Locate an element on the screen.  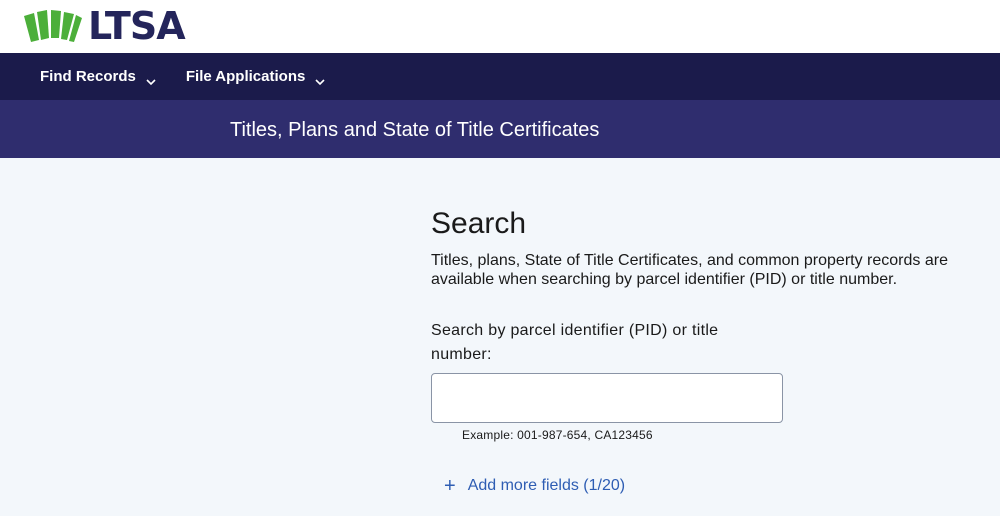
search-heading: Search is located at coordinates (479, 223).